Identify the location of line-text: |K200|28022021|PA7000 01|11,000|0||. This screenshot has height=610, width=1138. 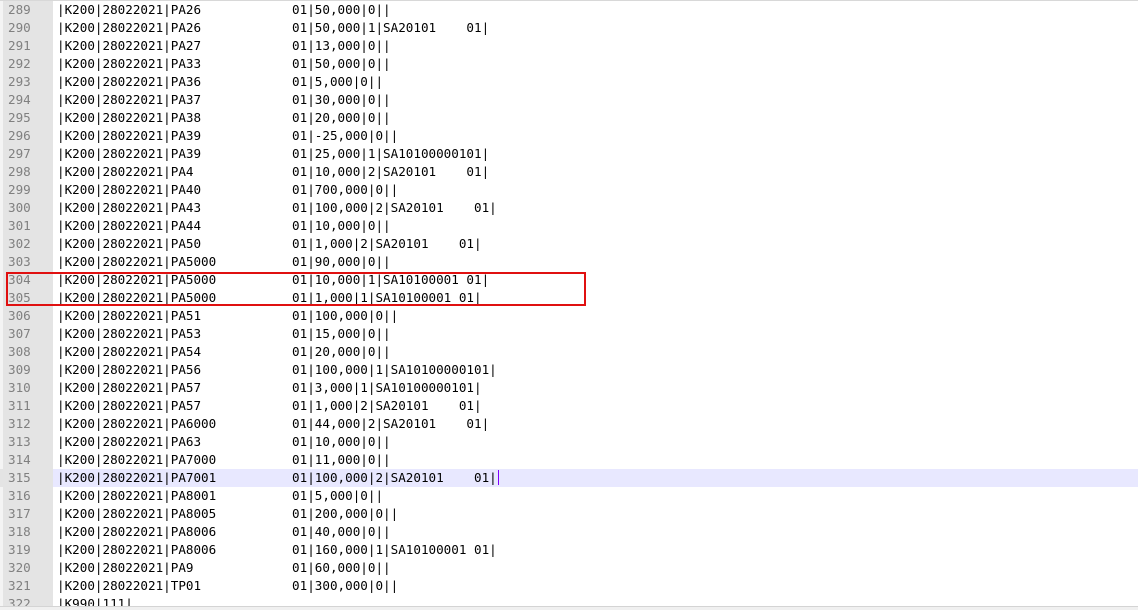
(224, 460).